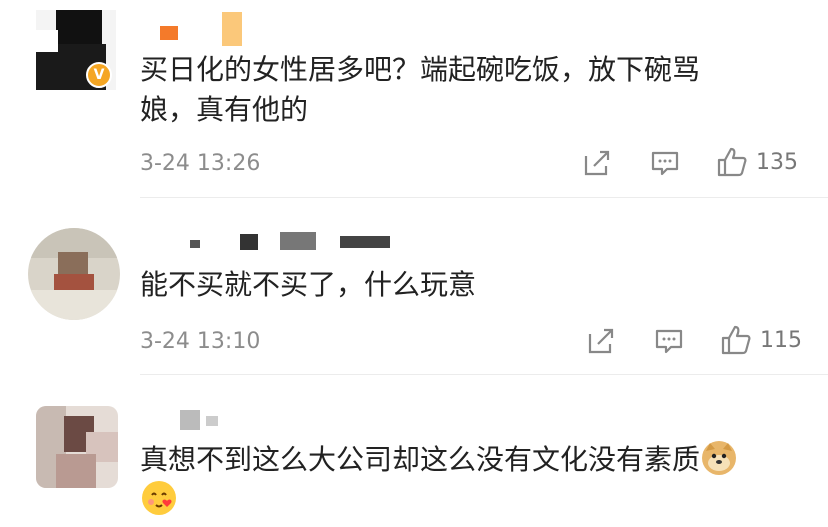 The height and width of the screenshot is (527, 828). What do you see at coordinates (420, 69) in the screenshot?
I see `comment-line: 买日化的女性居多吧？端起碗吃饭，放下碗骂` at bounding box center [420, 69].